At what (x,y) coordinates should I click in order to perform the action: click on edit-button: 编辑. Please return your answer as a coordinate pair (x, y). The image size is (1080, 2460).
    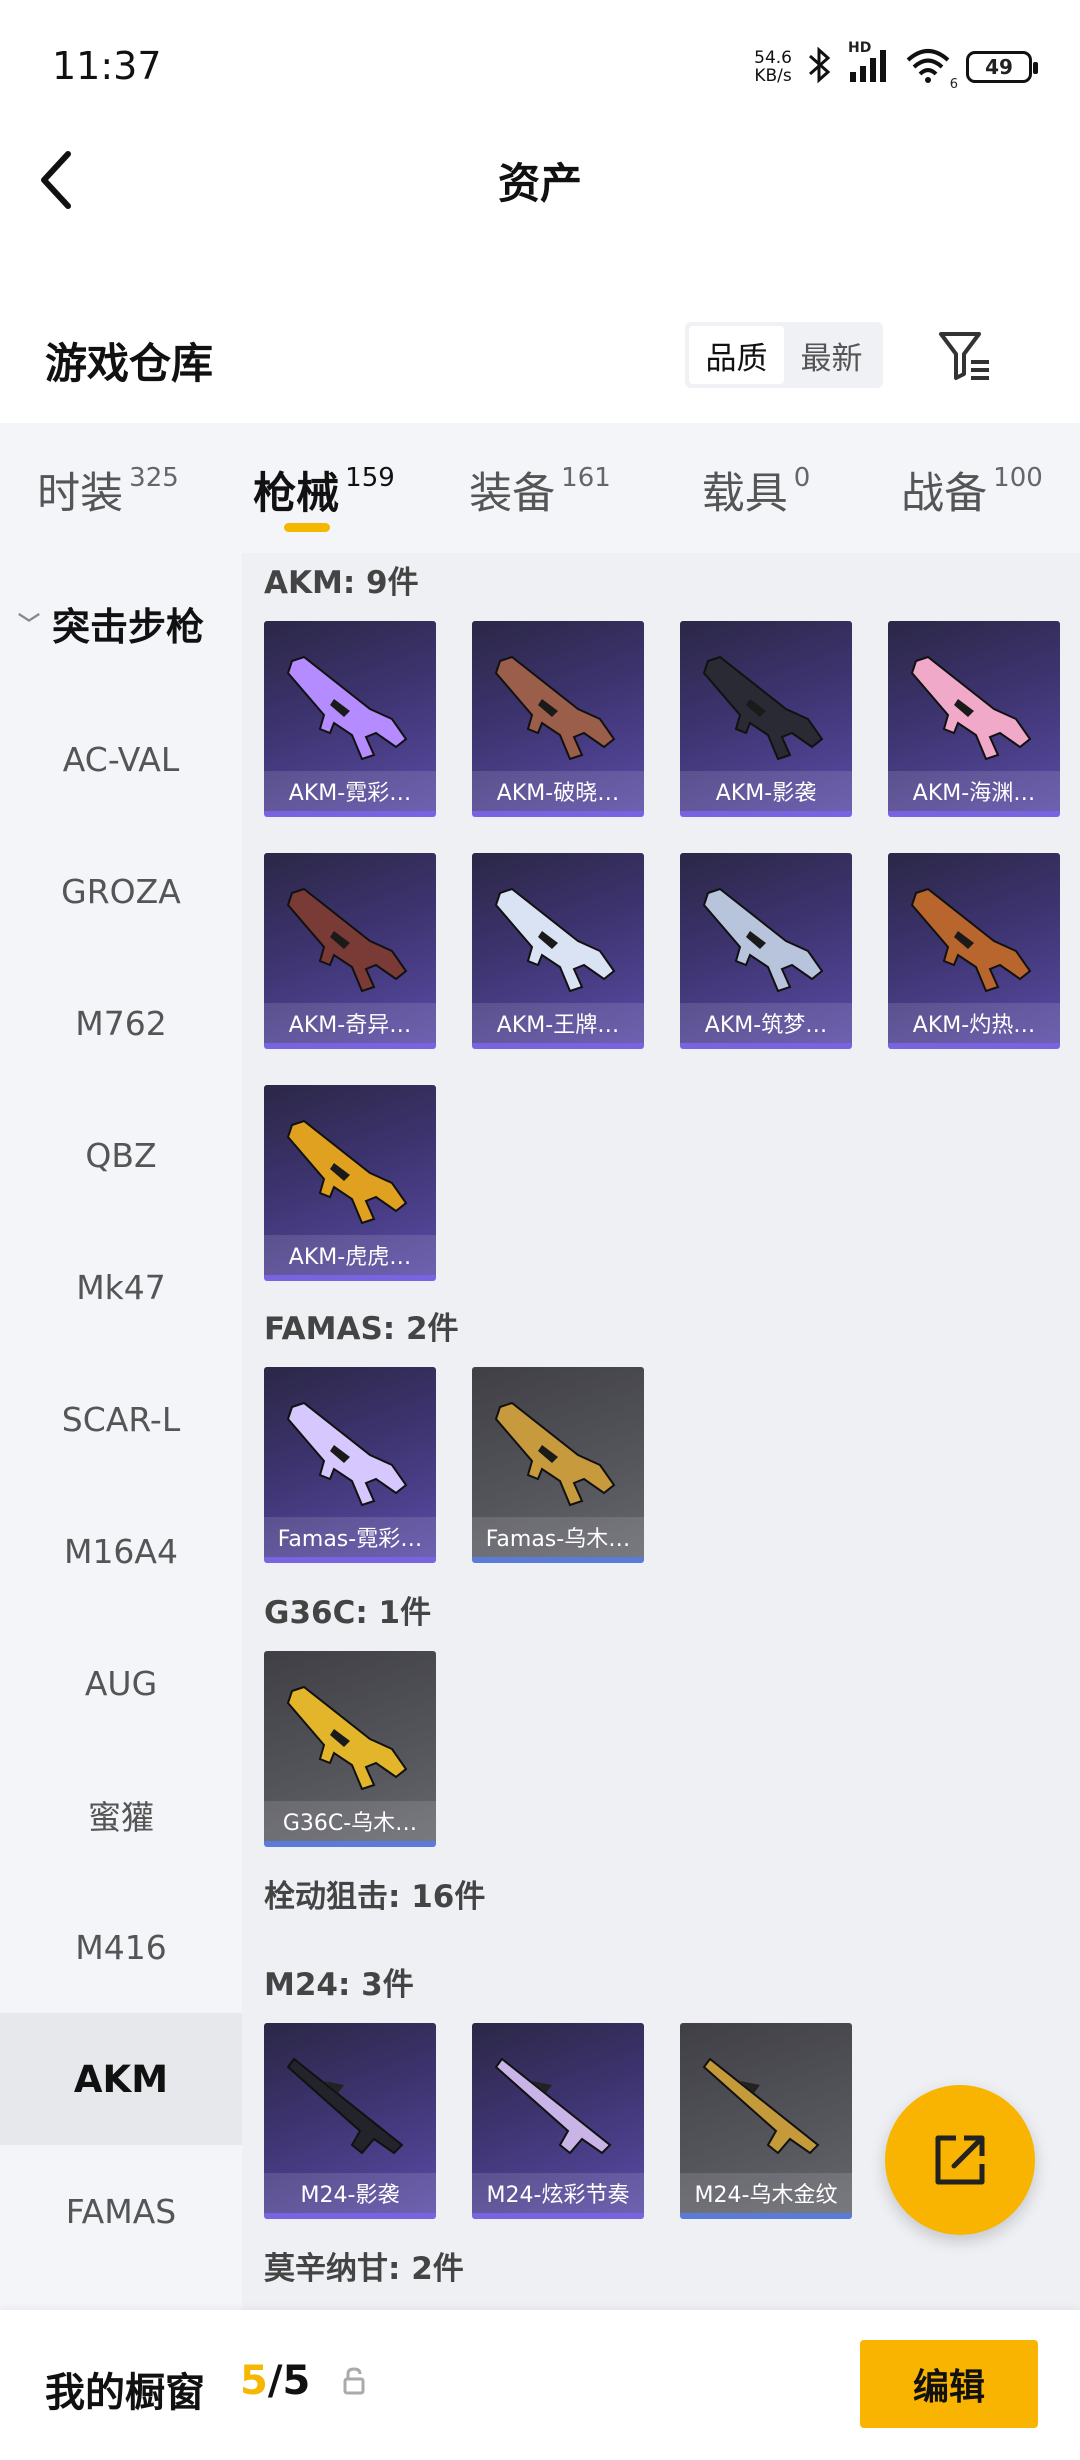
    Looking at the image, I should click on (949, 2384).